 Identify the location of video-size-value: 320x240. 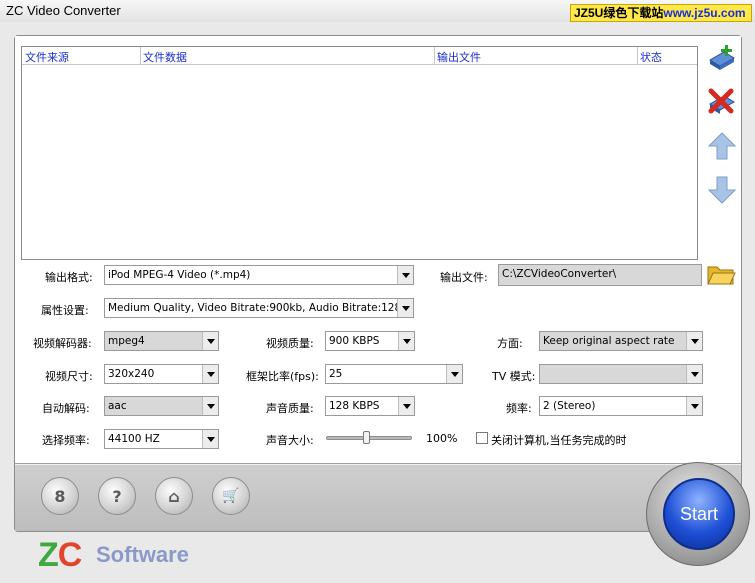
(131, 374).